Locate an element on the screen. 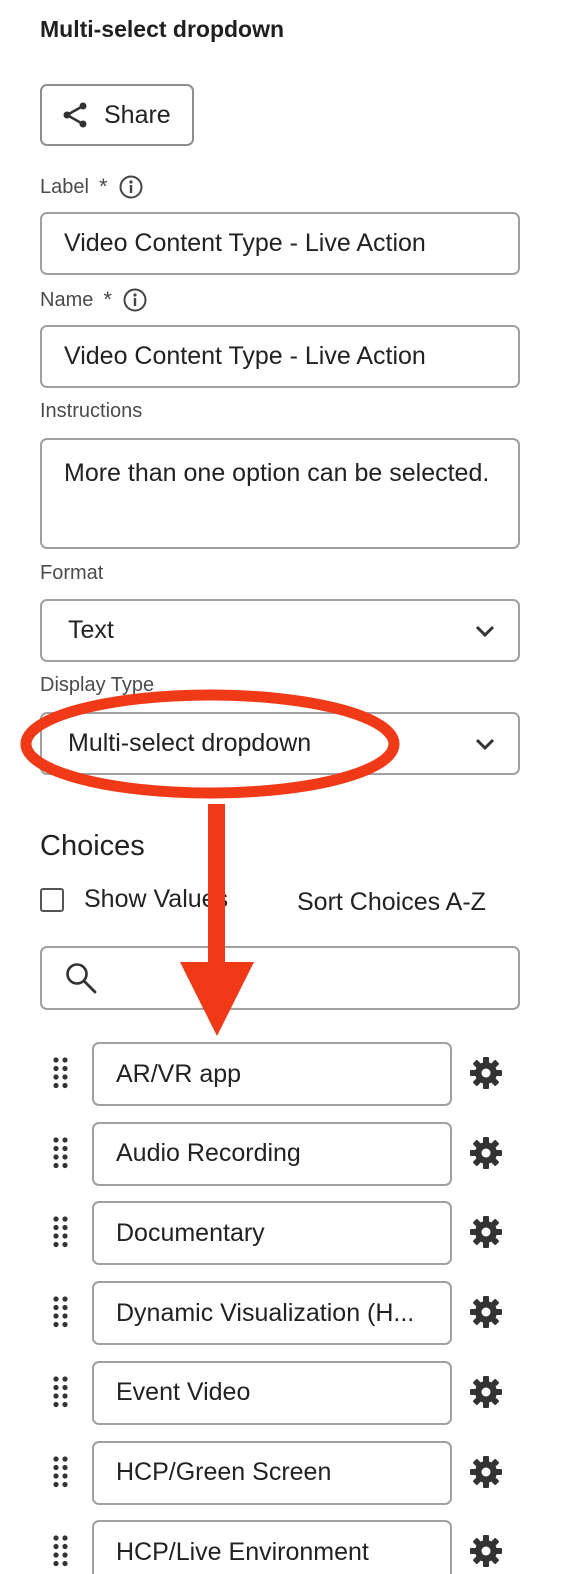  label-field-label: Label * is located at coordinates (92, 187).